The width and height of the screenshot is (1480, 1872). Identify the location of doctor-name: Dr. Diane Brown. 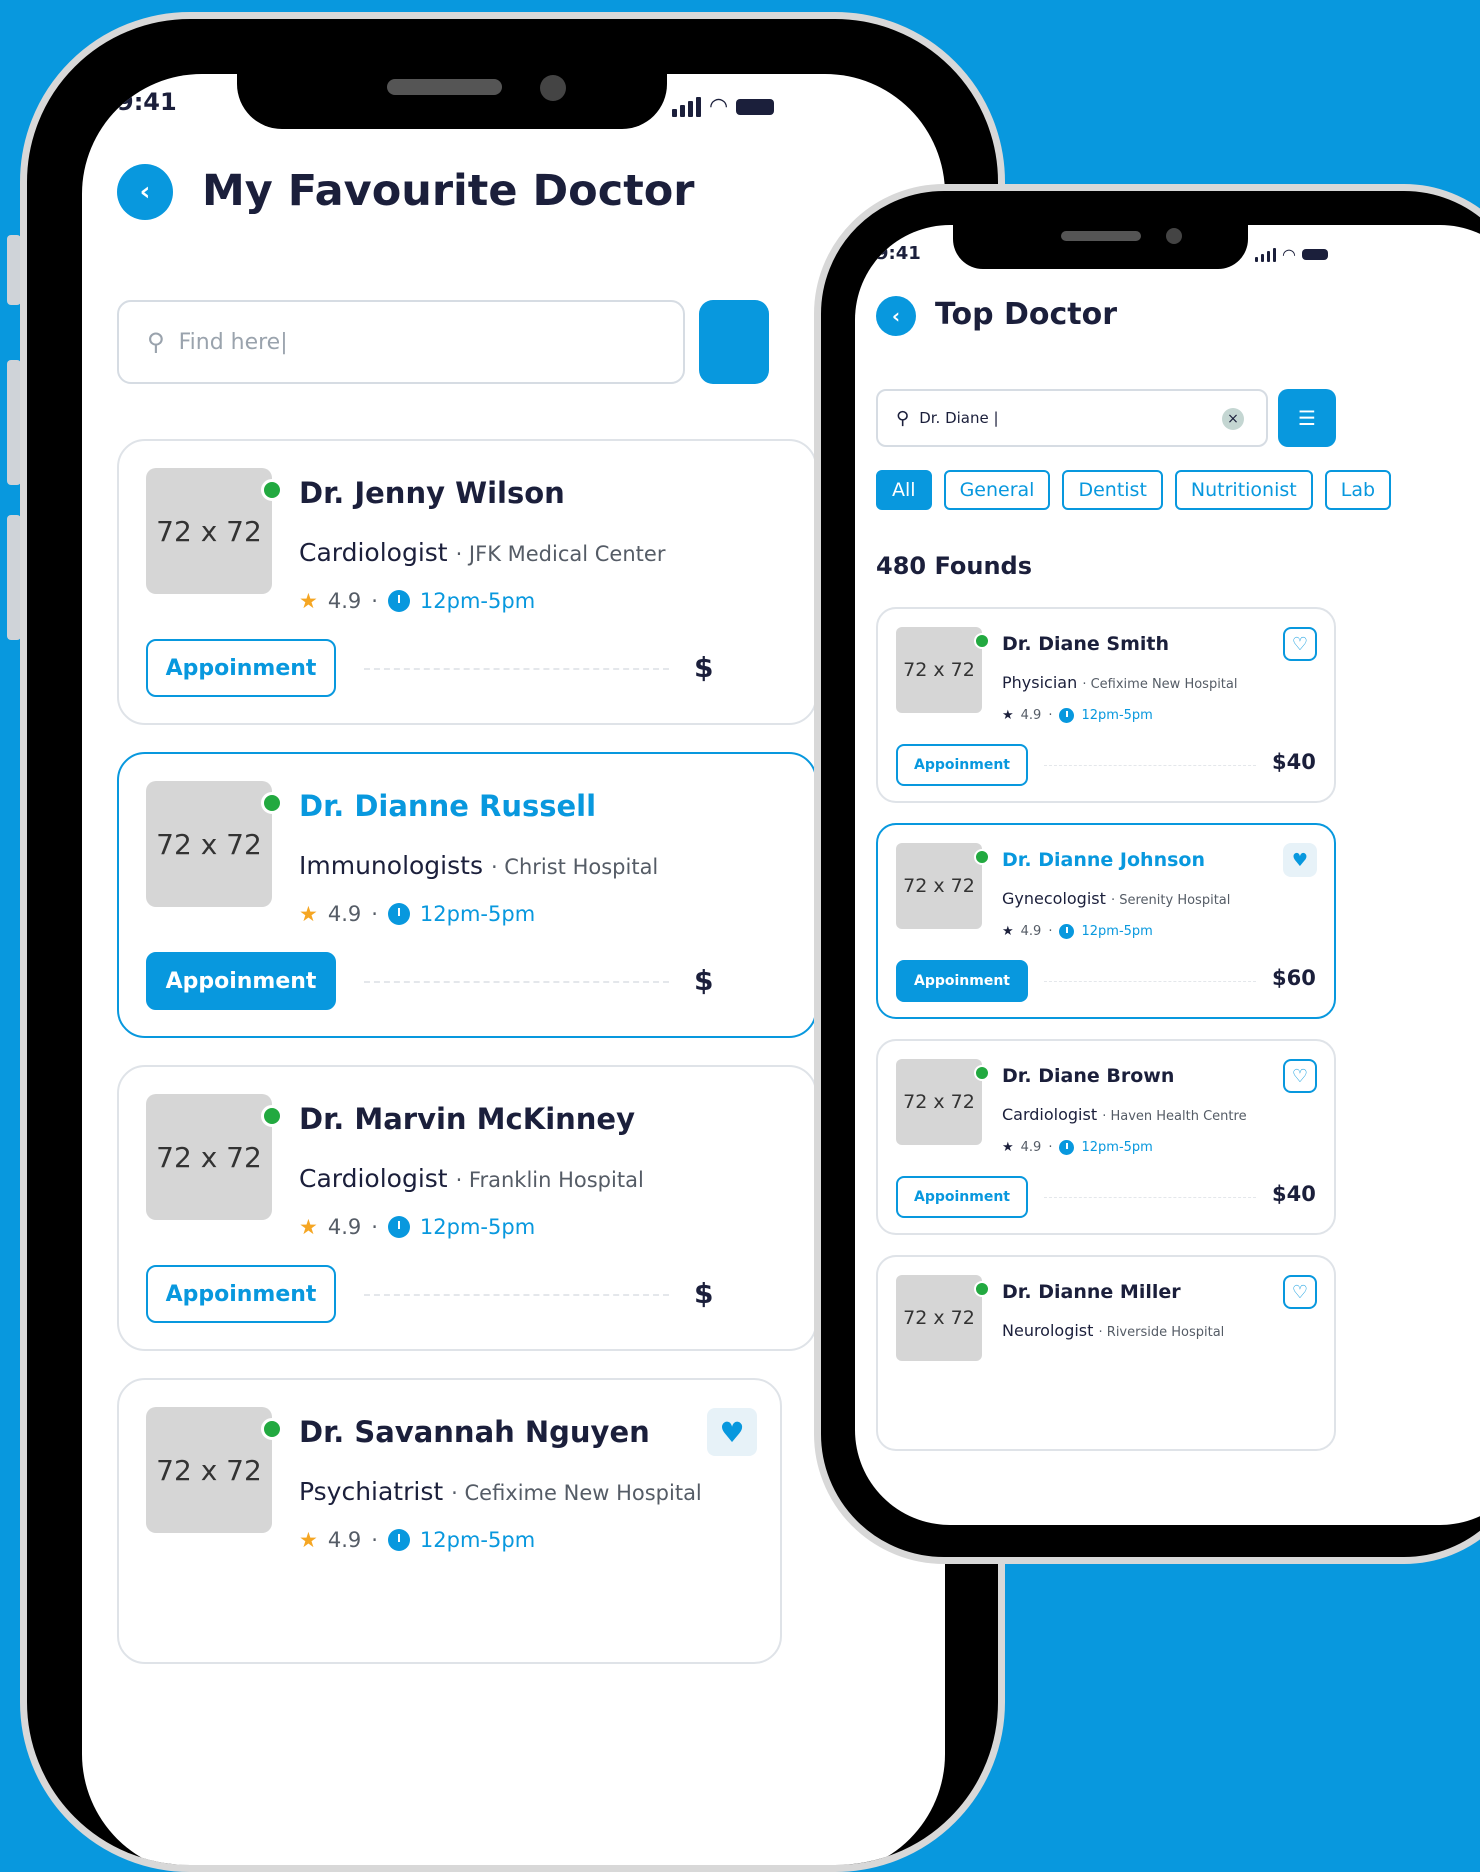
(1088, 1076).